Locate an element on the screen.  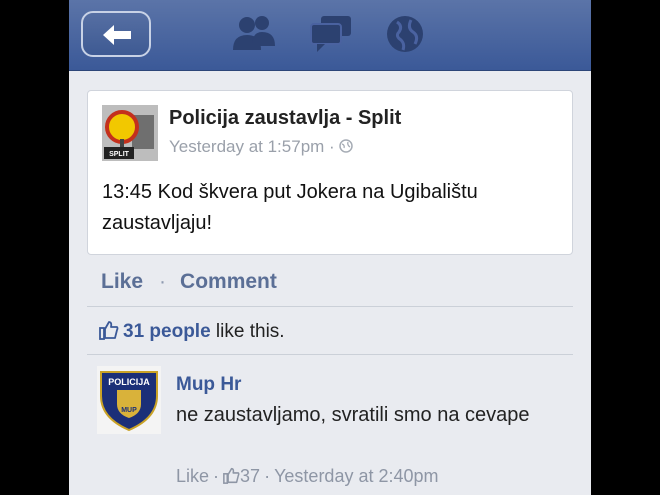
page-name: Policija zaustavlja - Split is located at coordinates (285, 118).